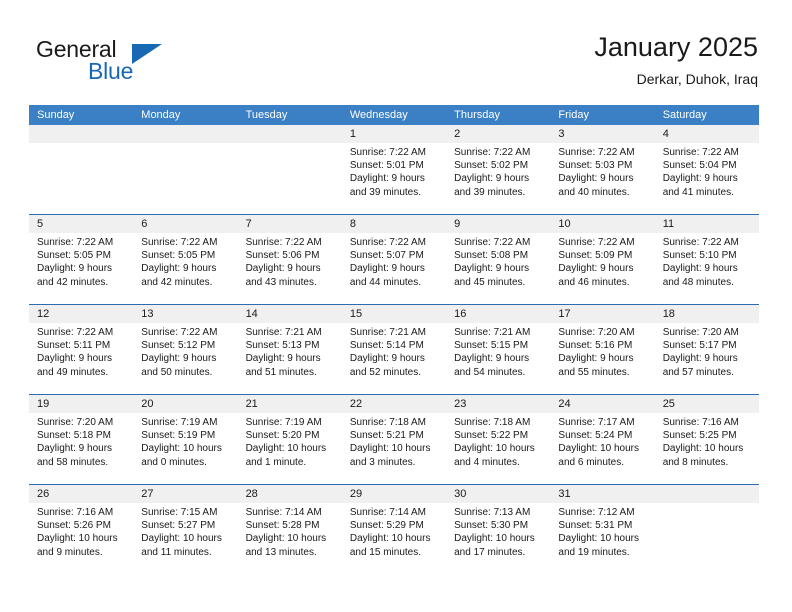 The width and height of the screenshot is (792, 612). Describe the element at coordinates (111, 71) in the screenshot. I see `logo-text-blue: Blue` at that location.